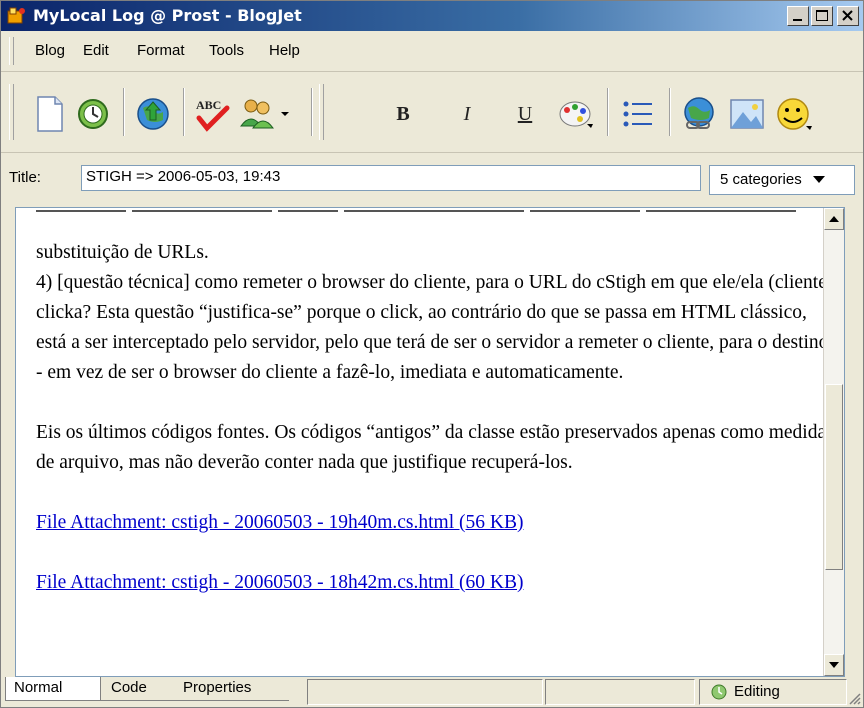 The image size is (864, 708). What do you see at coordinates (719, 692) in the screenshot?
I see `editing-status-icon` at bounding box center [719, 692].